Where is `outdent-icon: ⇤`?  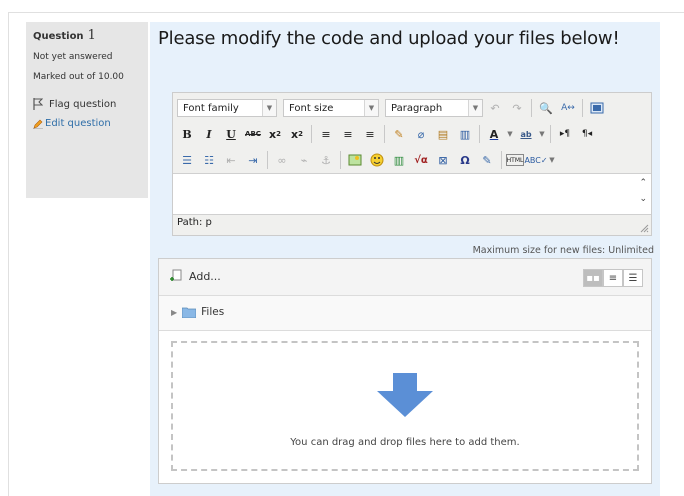
outdent-icon: ⇤ is located at coordinates (231, 160).